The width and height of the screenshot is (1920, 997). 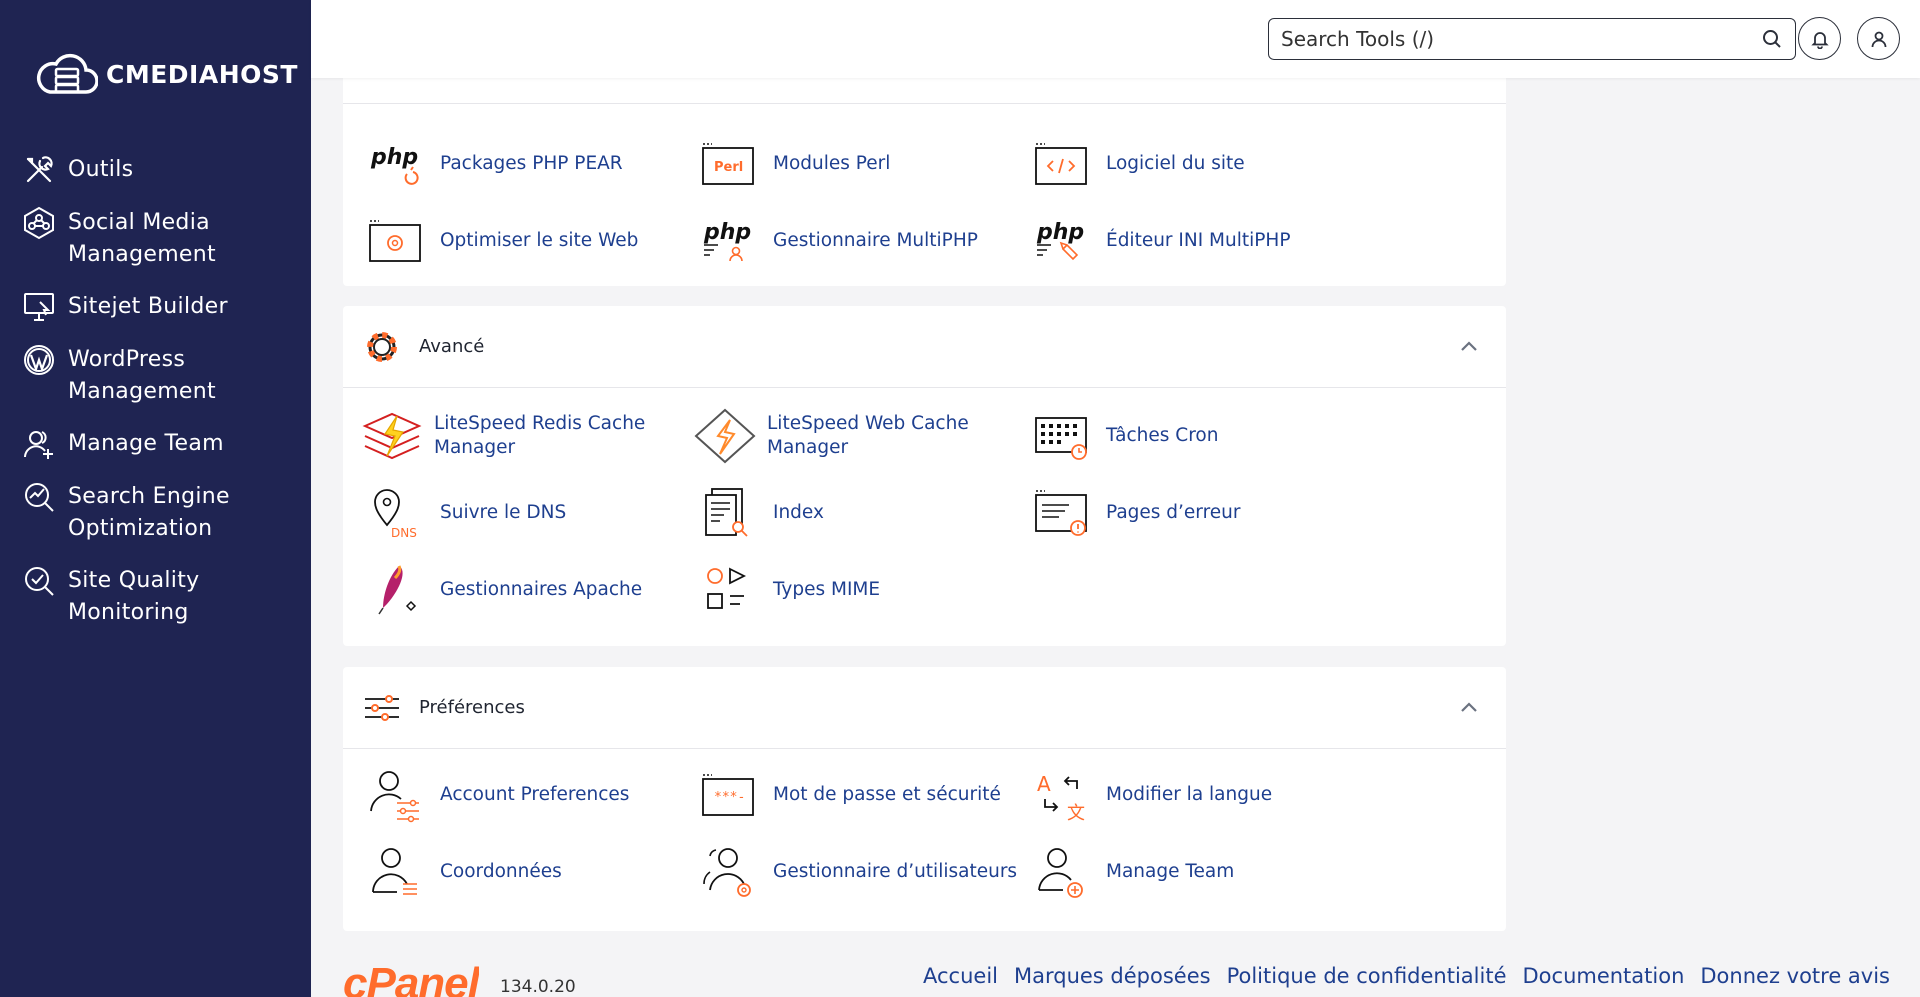 What do you see at coordinates (1162, 435) in the screenshot?
I see `tool-label: Tâches Cron` at bounding box center [1162, 435].